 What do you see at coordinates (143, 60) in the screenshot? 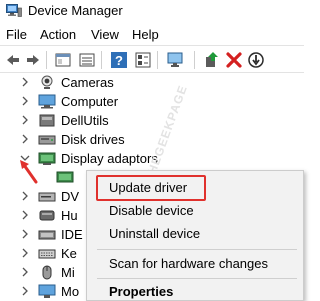
I see `details-icon` at bounding box center [143, 60].